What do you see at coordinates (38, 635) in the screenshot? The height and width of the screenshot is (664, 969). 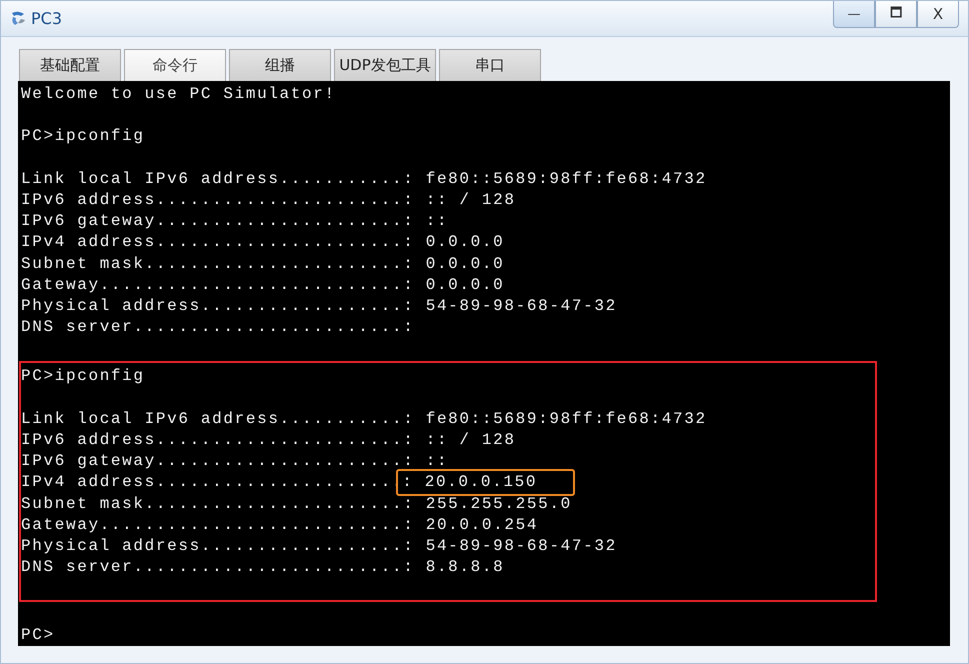 I see `terminal-line: PC>` at bounding box center [38, 635].